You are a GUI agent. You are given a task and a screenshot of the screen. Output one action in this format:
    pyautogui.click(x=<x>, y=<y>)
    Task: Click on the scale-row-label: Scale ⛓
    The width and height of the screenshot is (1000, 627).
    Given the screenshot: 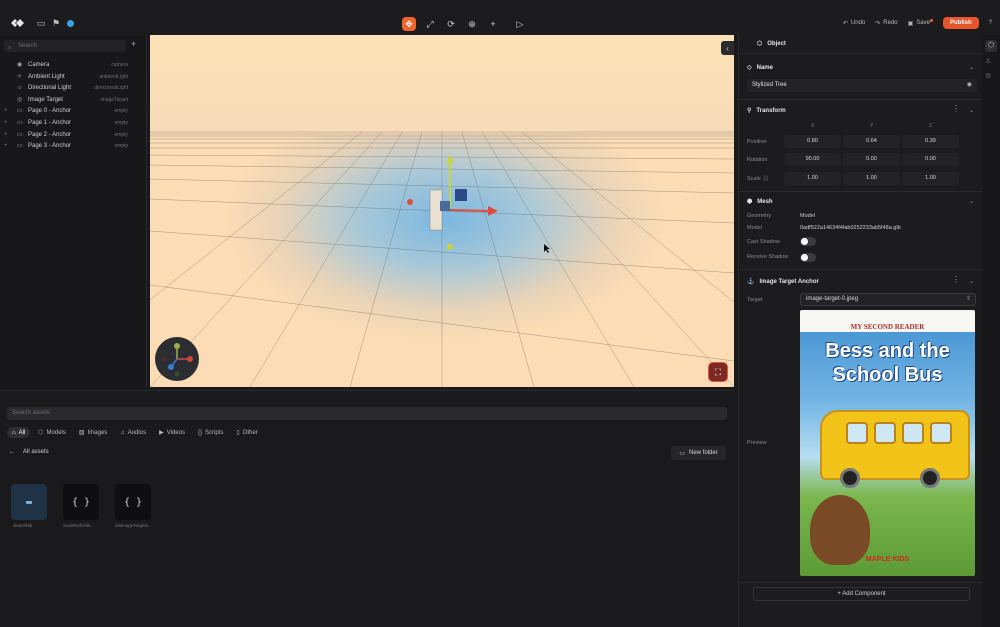 What is the action you would take?
    pyautogui.click(x=758, y=179)
    